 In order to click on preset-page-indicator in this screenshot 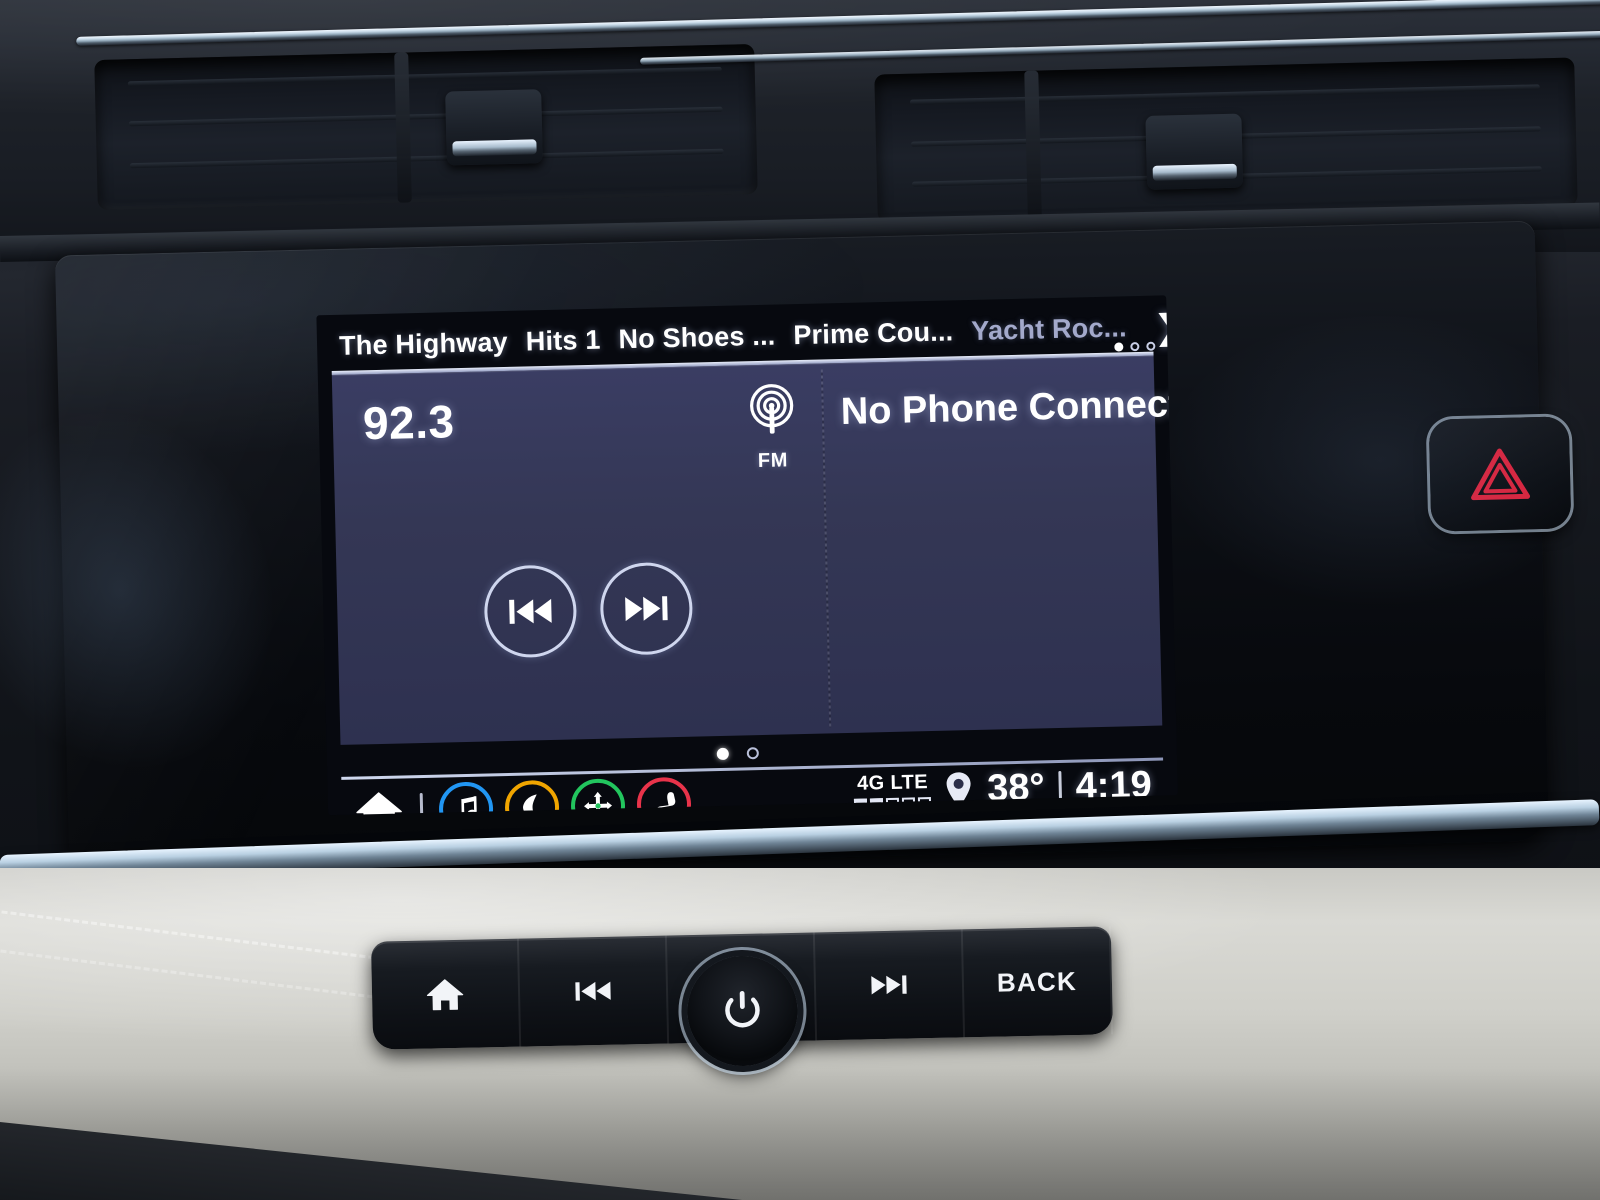, I will do `click(1135, 346)`.